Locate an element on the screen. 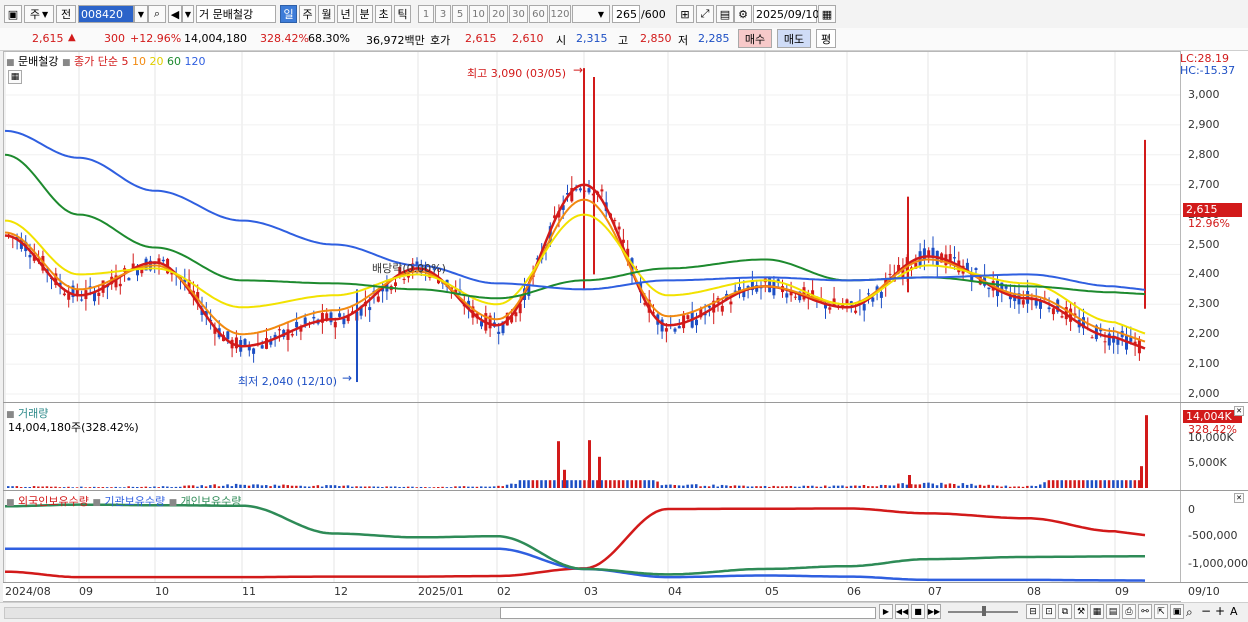 The height and width of the screenshot is (622, 1248). calculator-icon: ▦ is located at coordinates (15, 77).